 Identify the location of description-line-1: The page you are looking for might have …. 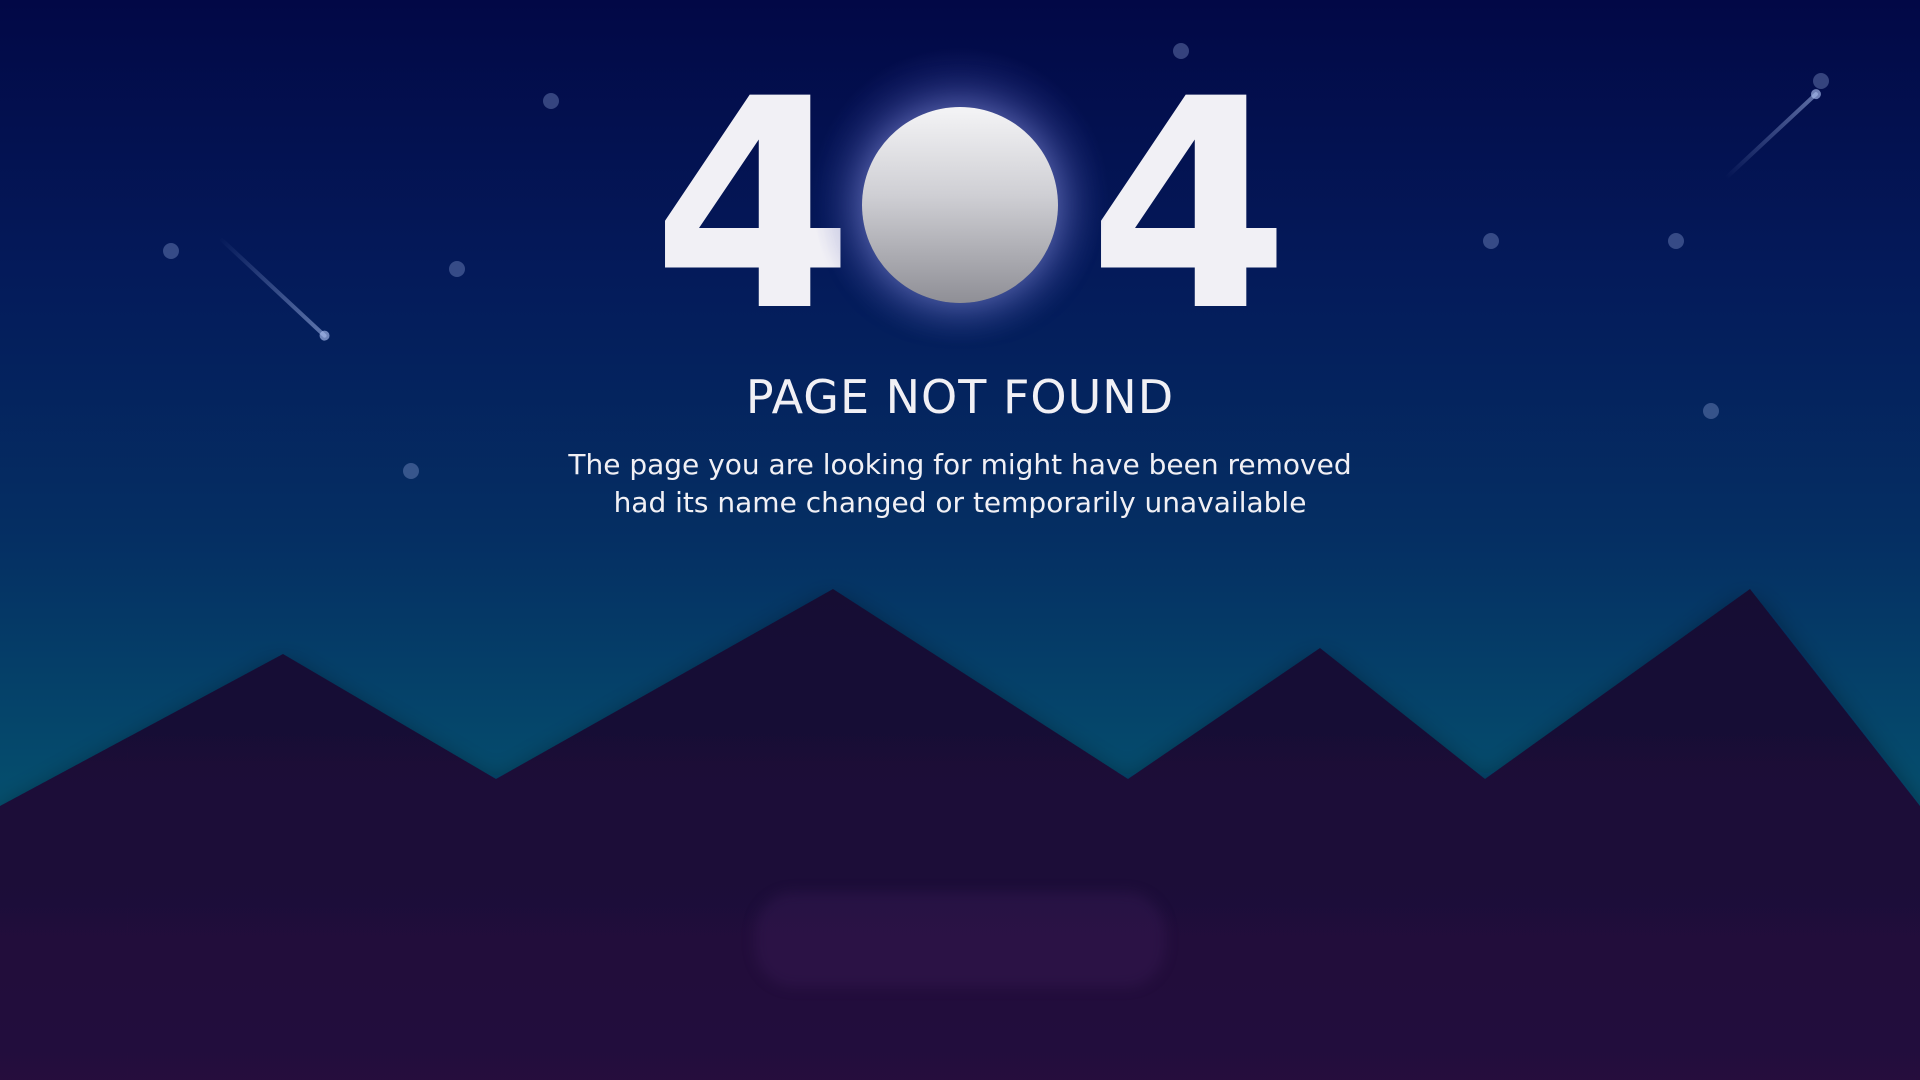
(960, 464).